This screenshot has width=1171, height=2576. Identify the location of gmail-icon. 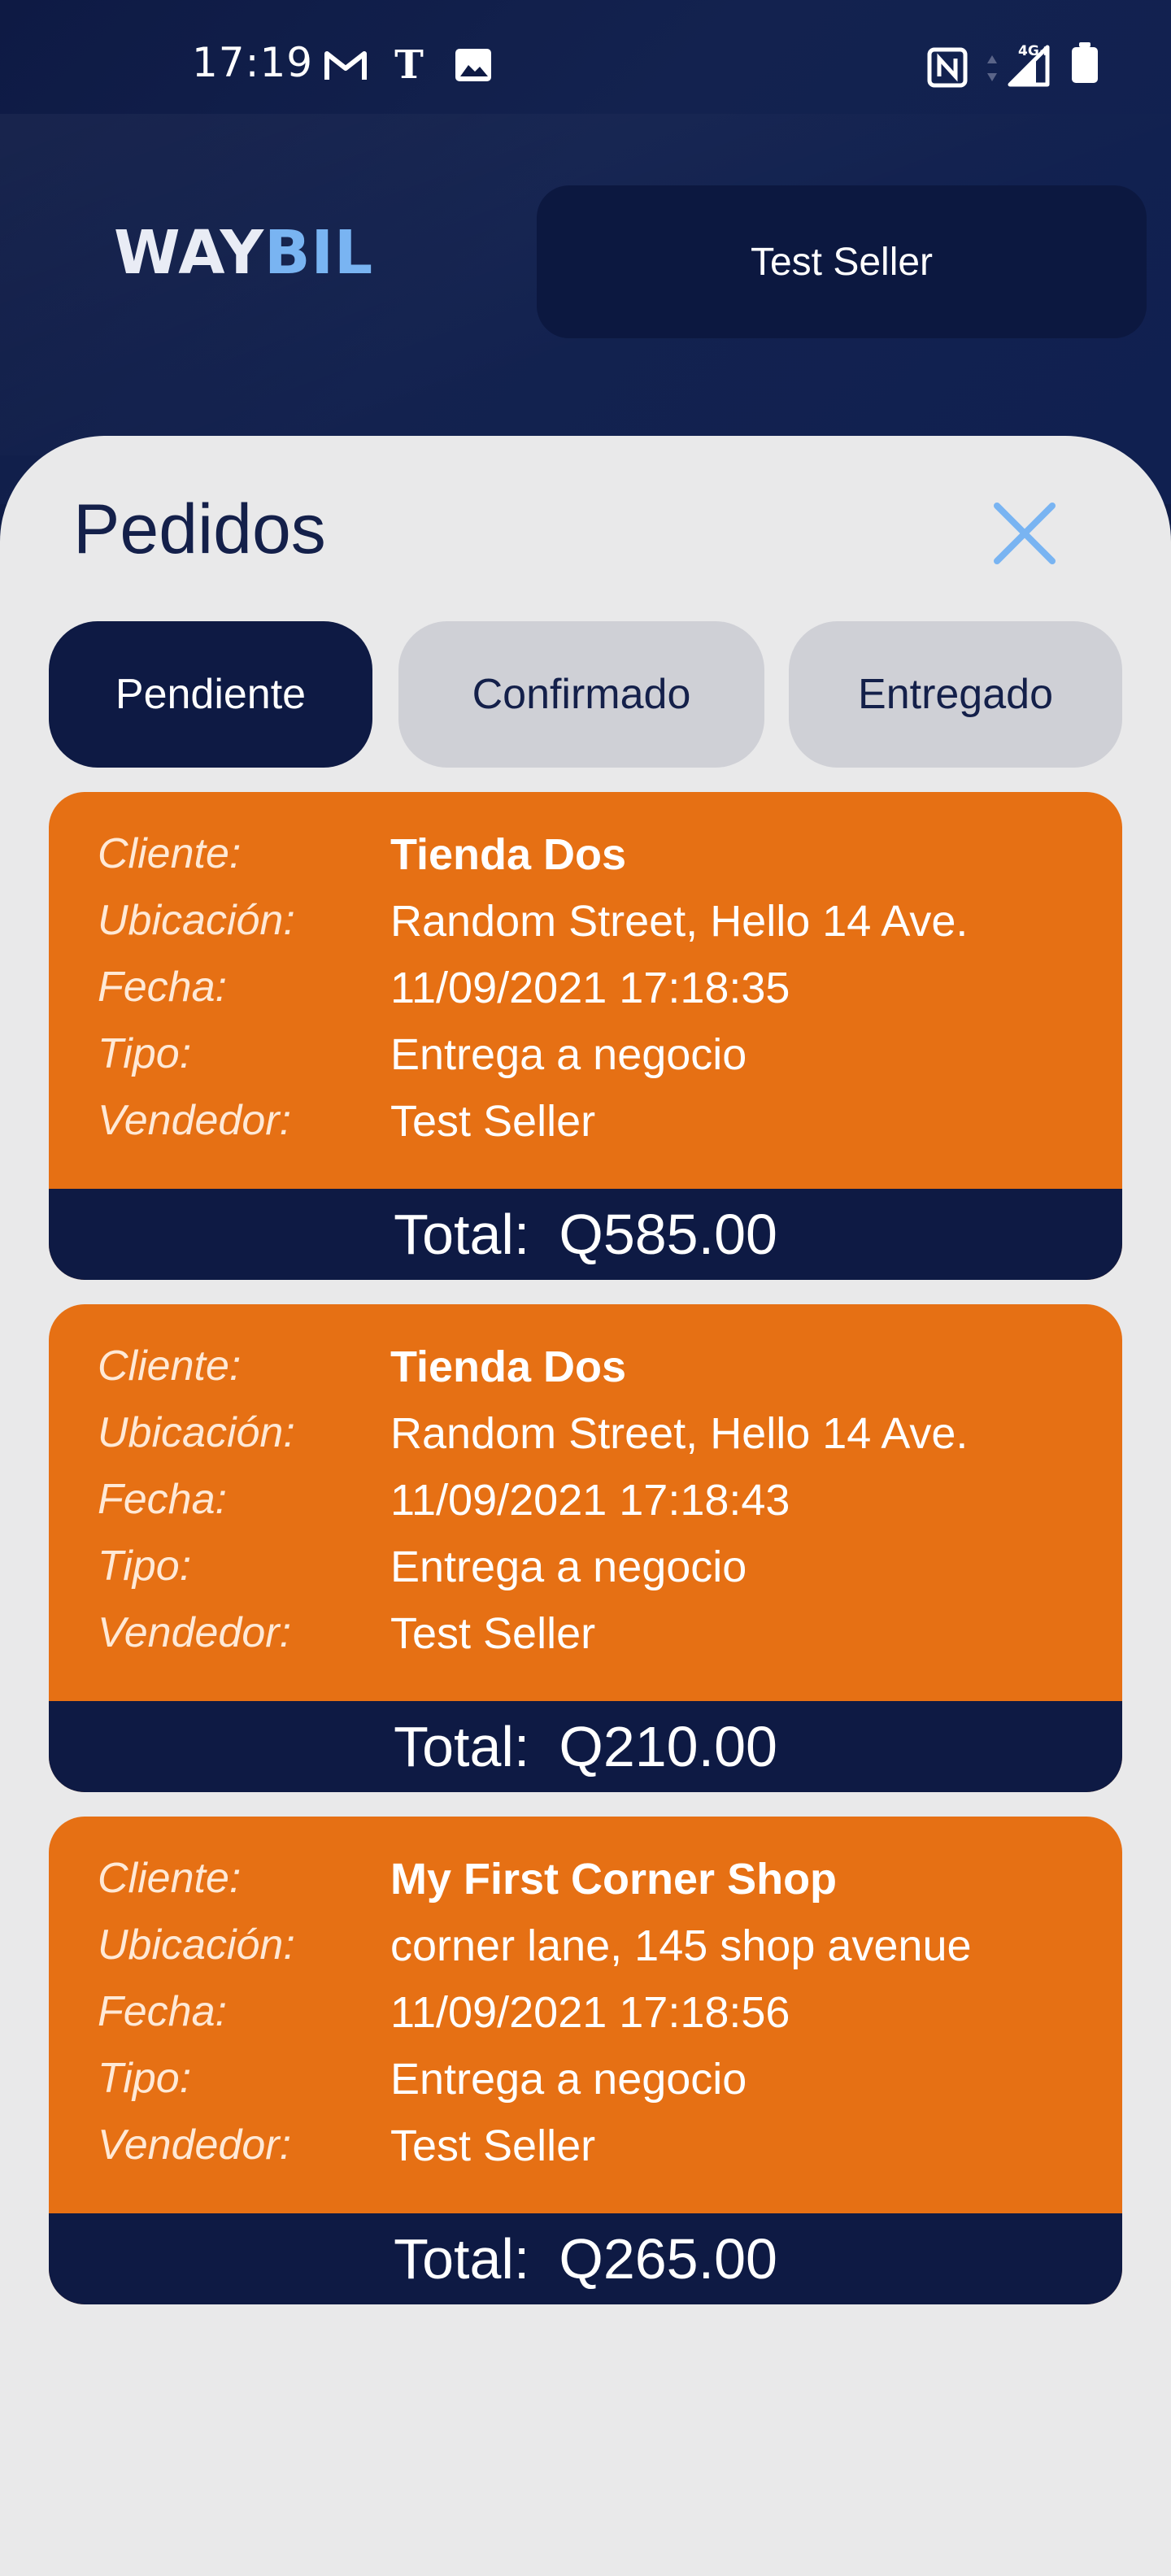
(346, 65).